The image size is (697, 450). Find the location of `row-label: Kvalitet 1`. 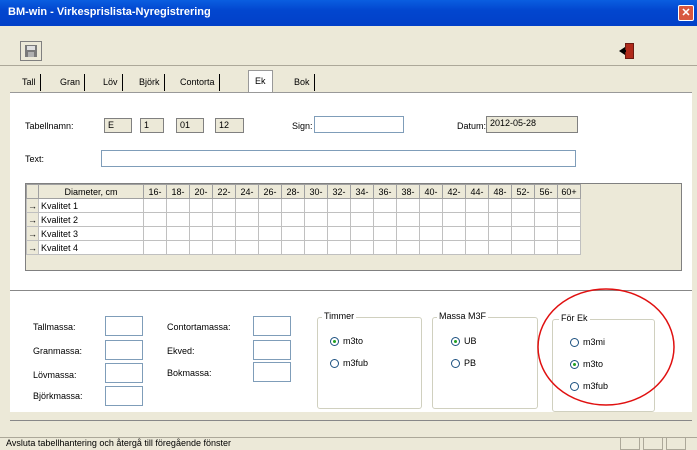

row-label: Kvalitet 1 is located at coordinates (91, 205).